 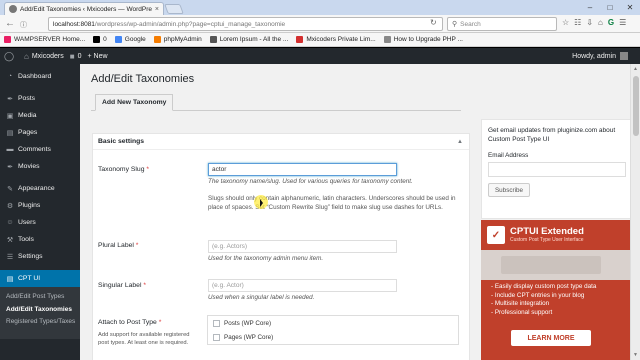 What do you see at coordinates (40, 326) in the screenshot?
I see `submenu-registered-types: Registered Types/Taxes` at bounding box center [40, 326].